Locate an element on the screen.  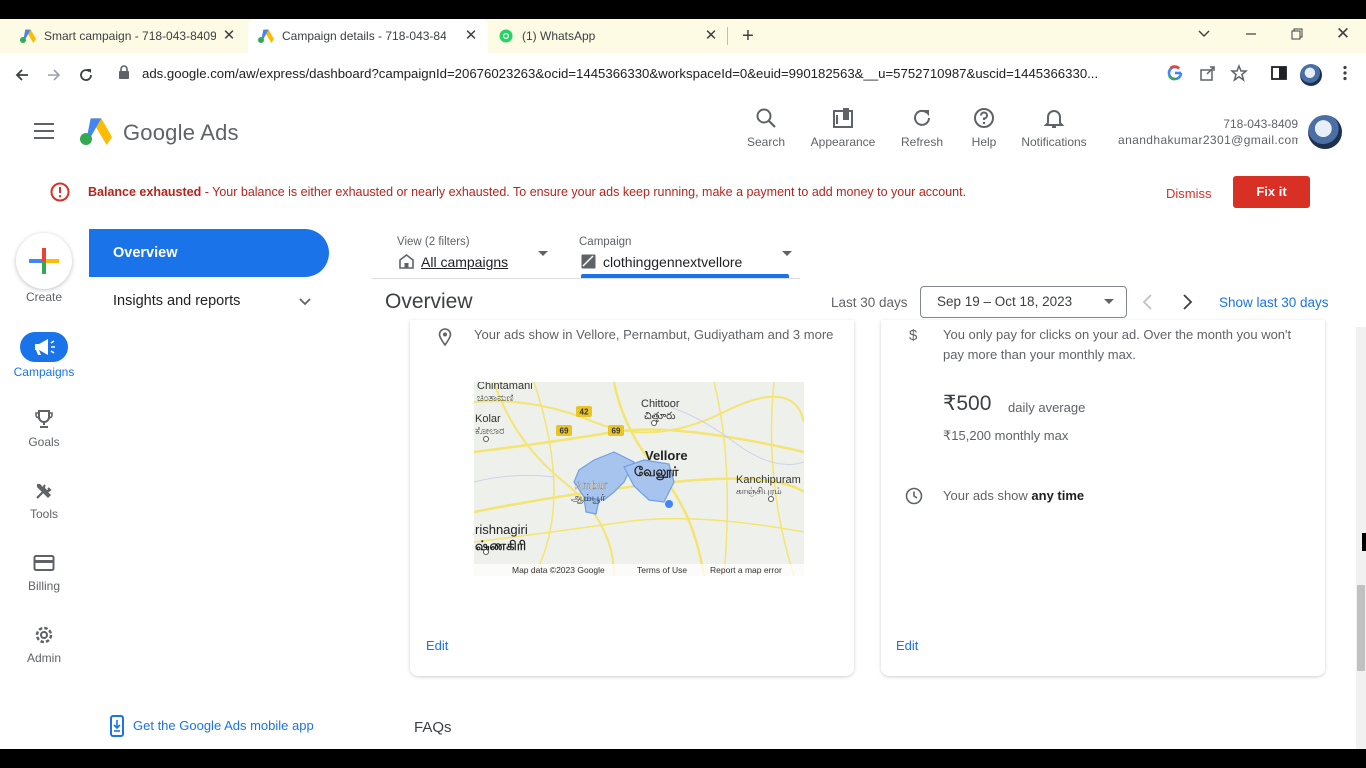
account-id: 718-043-8409 is located at coordinates (1260, 124).